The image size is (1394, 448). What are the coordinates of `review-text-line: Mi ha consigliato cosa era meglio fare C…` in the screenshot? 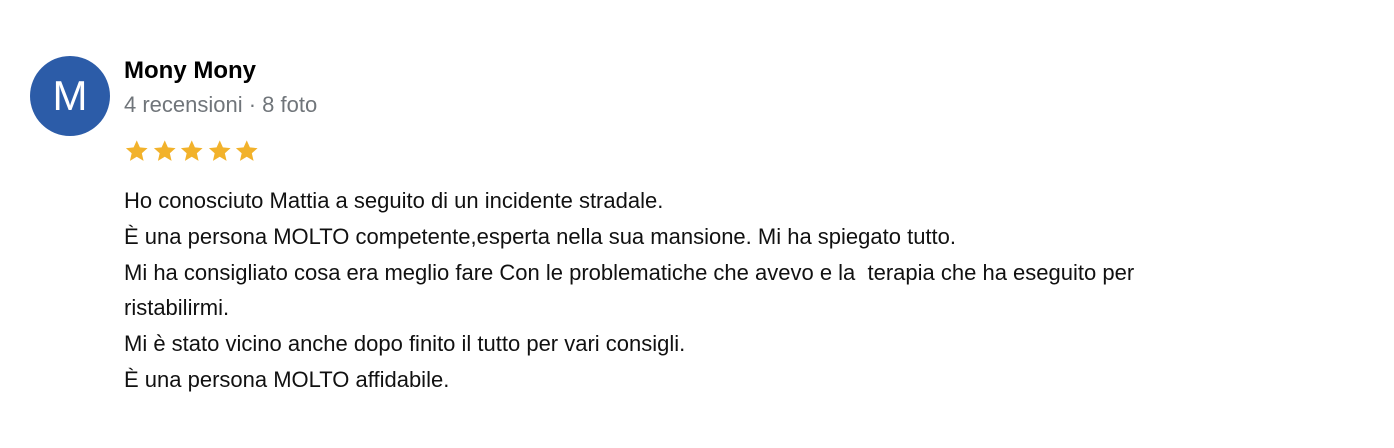 It's located at (629, 272).